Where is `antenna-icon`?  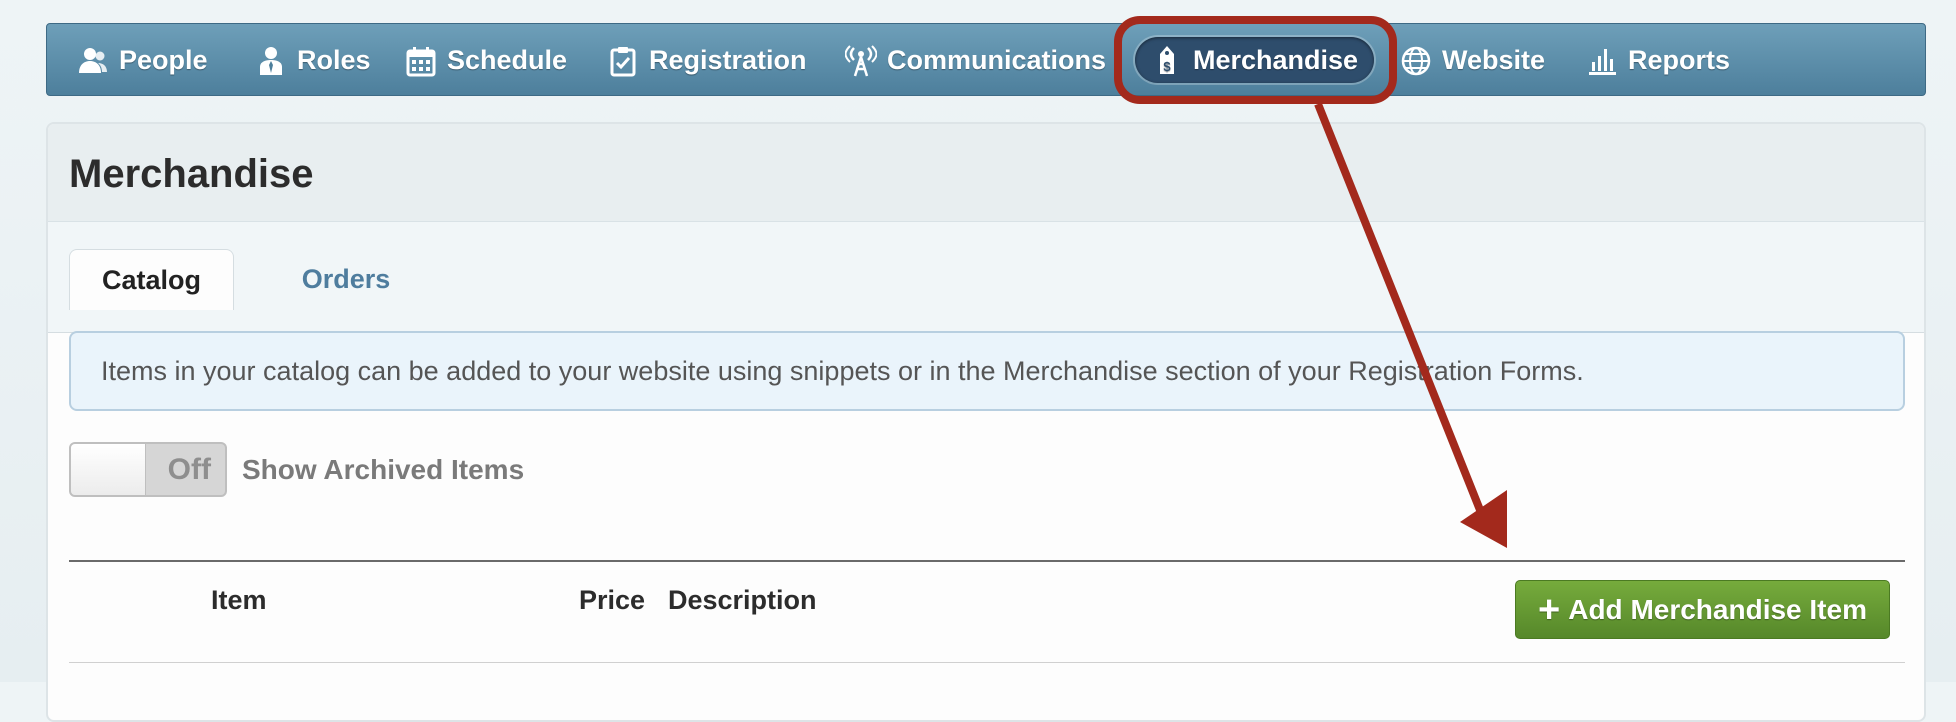
antenna-icon is located at coordinates (861, 60).